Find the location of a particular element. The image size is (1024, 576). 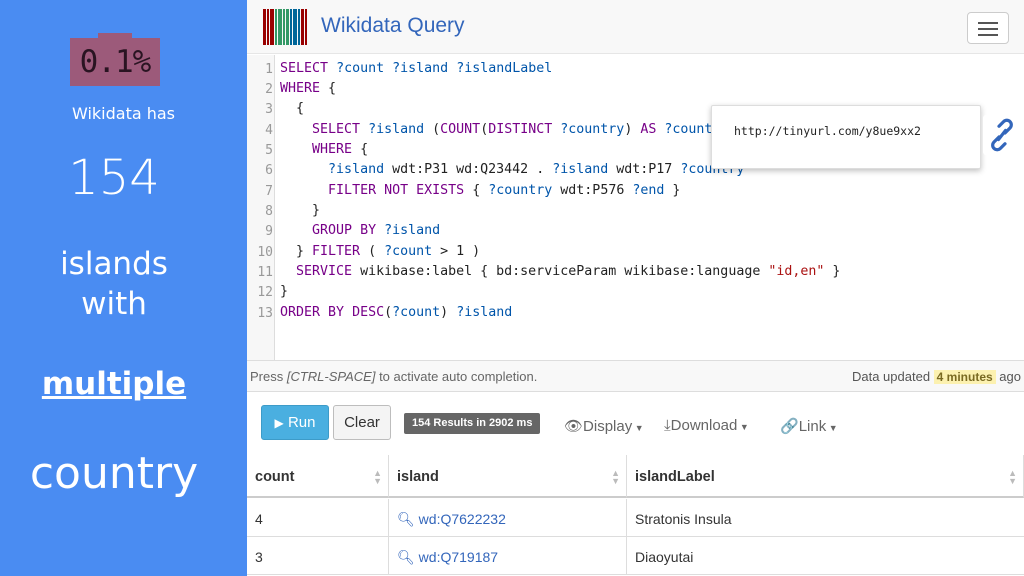

data-updated-status: Data updated 4 minutes ago is located at coordinates (936, 376).